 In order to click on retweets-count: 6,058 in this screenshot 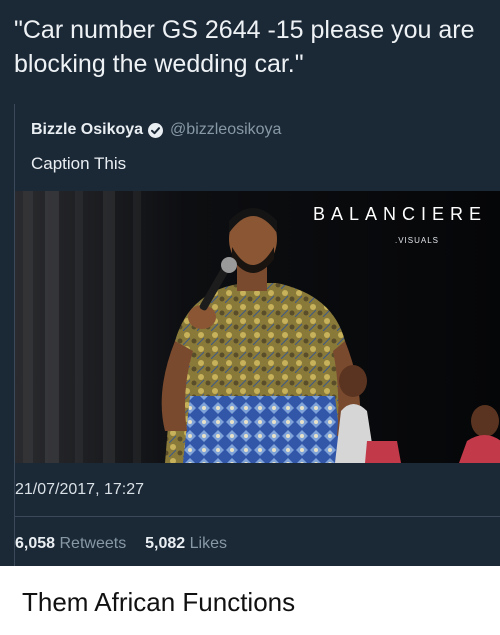, I will do `click(35, 543)`.